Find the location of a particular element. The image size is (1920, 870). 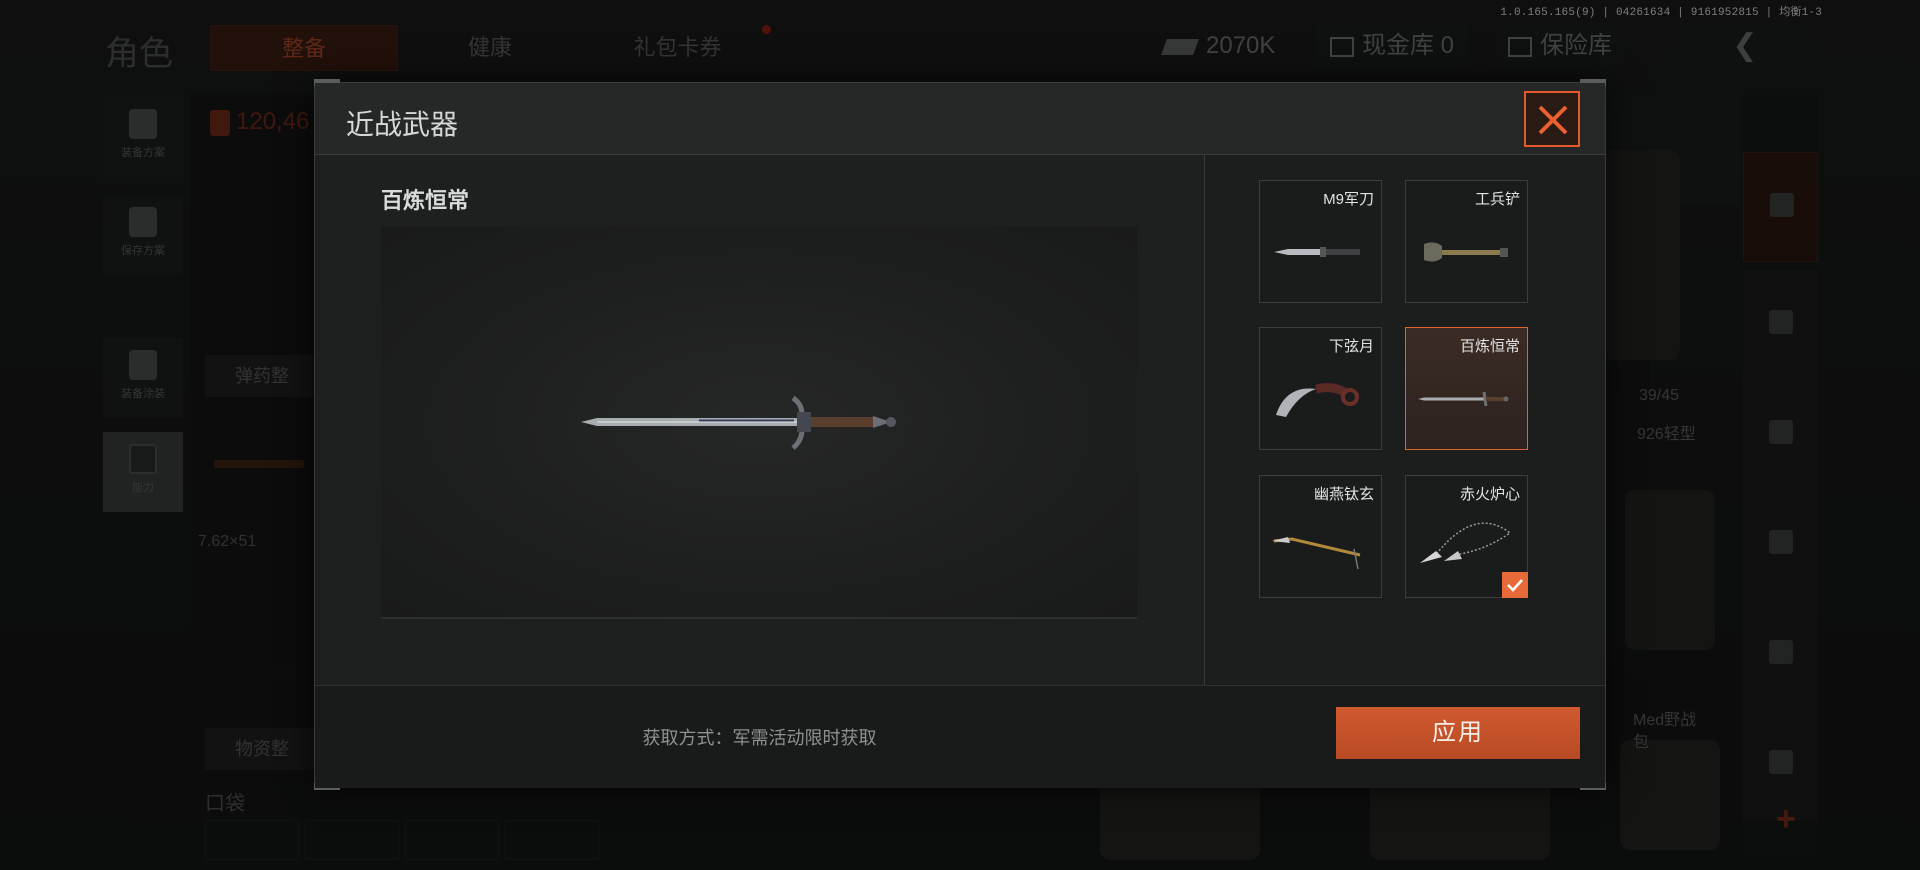

close-button is located at coordinates (1552, 119).